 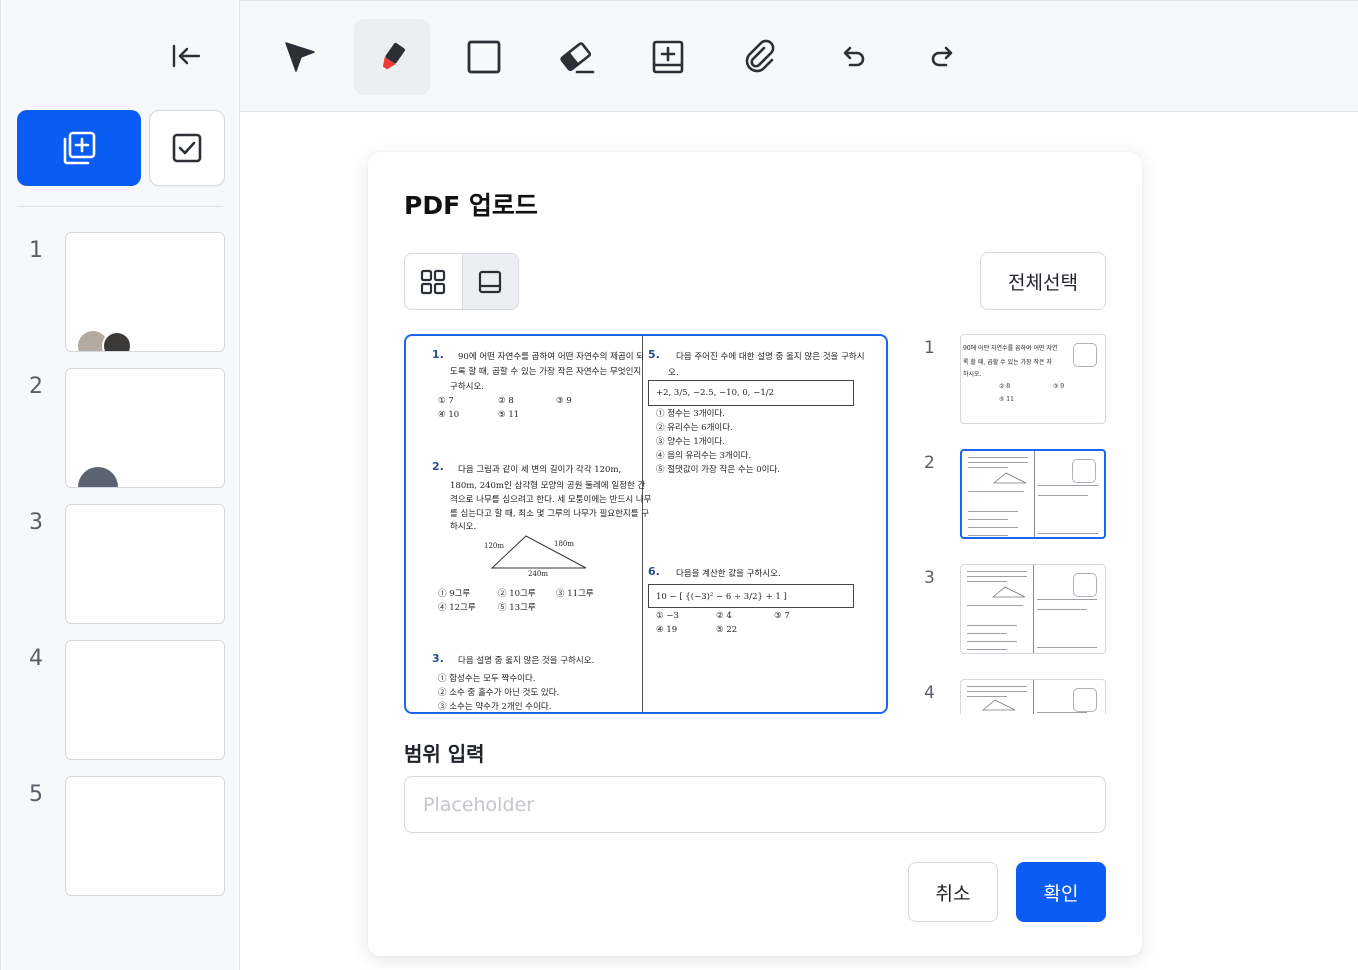 What do you see at coordinates (782, 616) in the screenshot?
I see `choice: ③ 7` at bounding box center [782, 616].